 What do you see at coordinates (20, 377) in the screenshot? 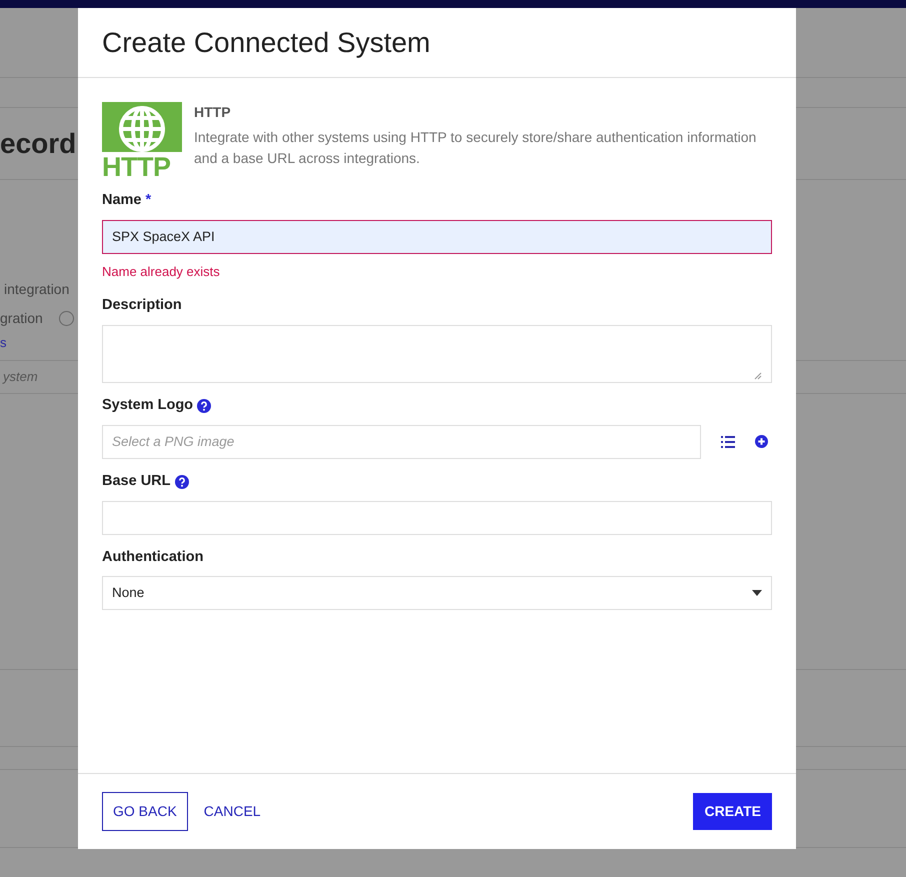
I see `placeholder-text: ystem` at bounding box center [20, 377].